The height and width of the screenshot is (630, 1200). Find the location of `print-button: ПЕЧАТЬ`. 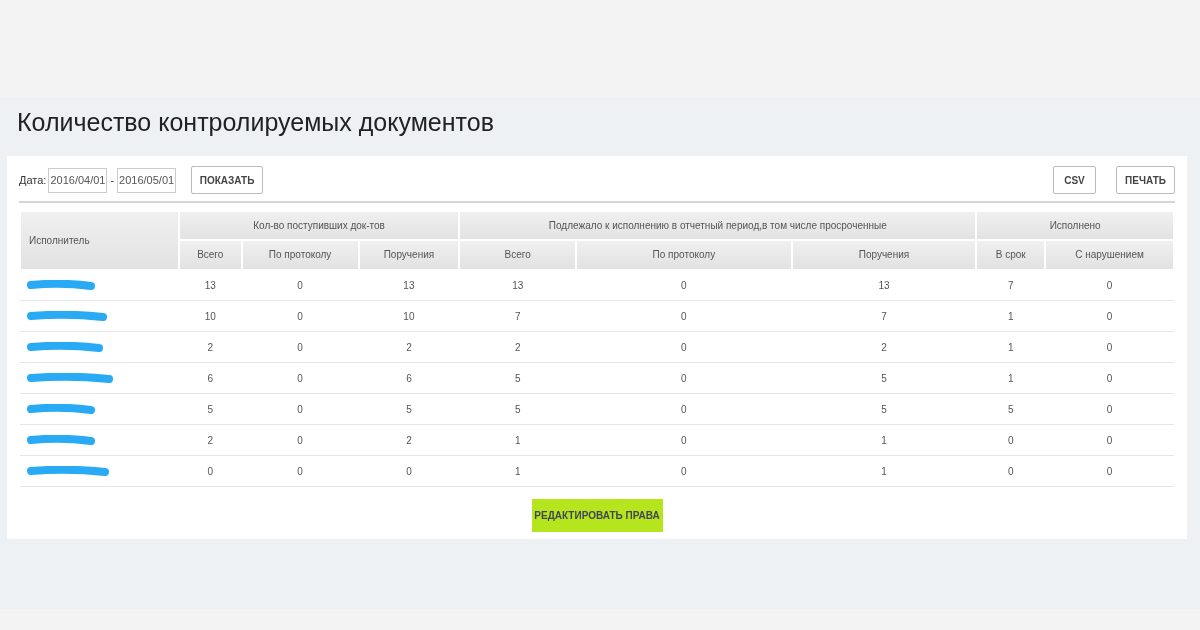

print-button: ПЕЧАТЬ is located at coordinates (1145, 180).